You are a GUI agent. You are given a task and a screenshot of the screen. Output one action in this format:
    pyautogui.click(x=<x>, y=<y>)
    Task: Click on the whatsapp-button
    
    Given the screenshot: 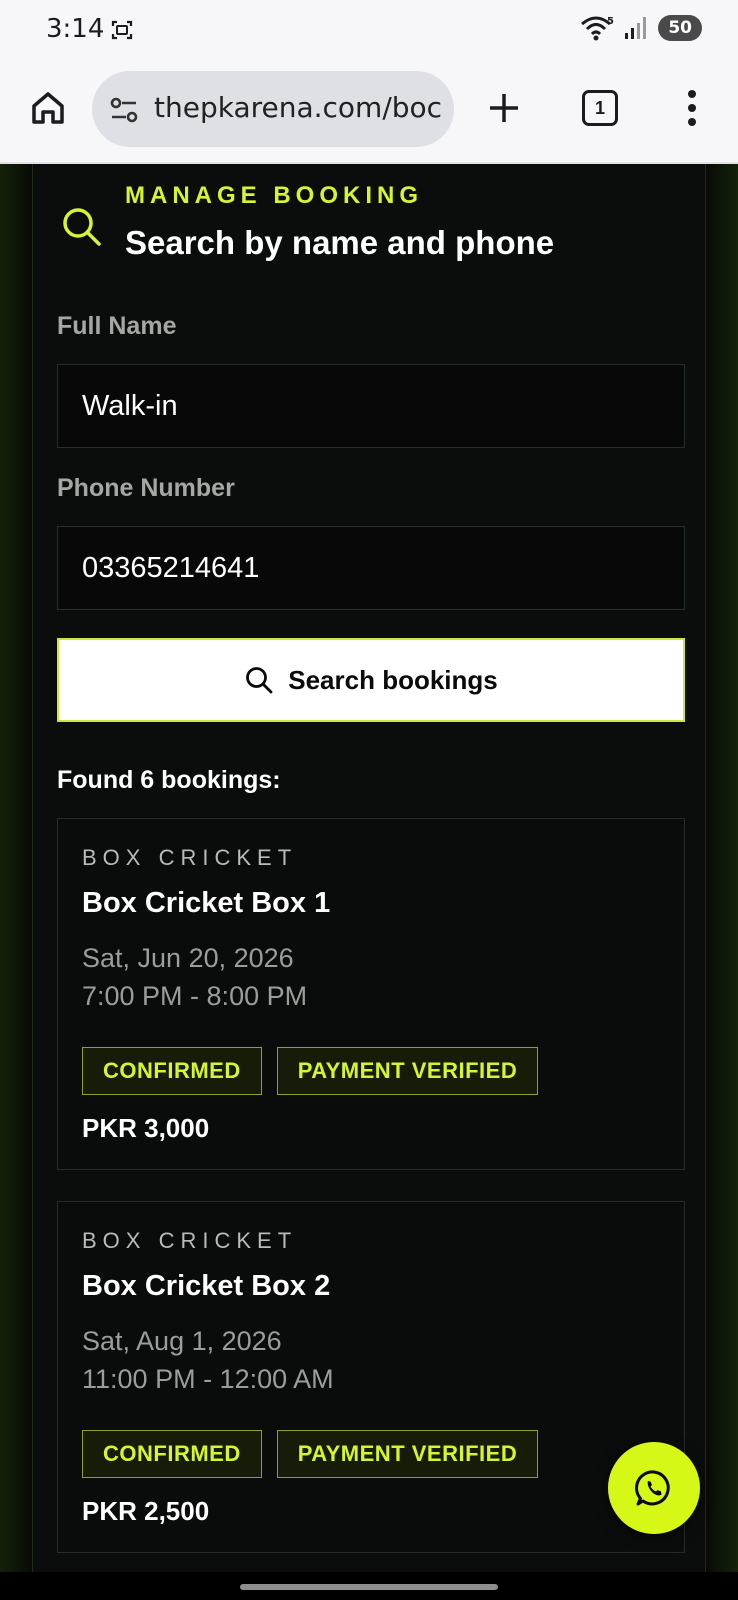 What is the action you would take?
    pyautogui.click(x=654, y=1488)
    